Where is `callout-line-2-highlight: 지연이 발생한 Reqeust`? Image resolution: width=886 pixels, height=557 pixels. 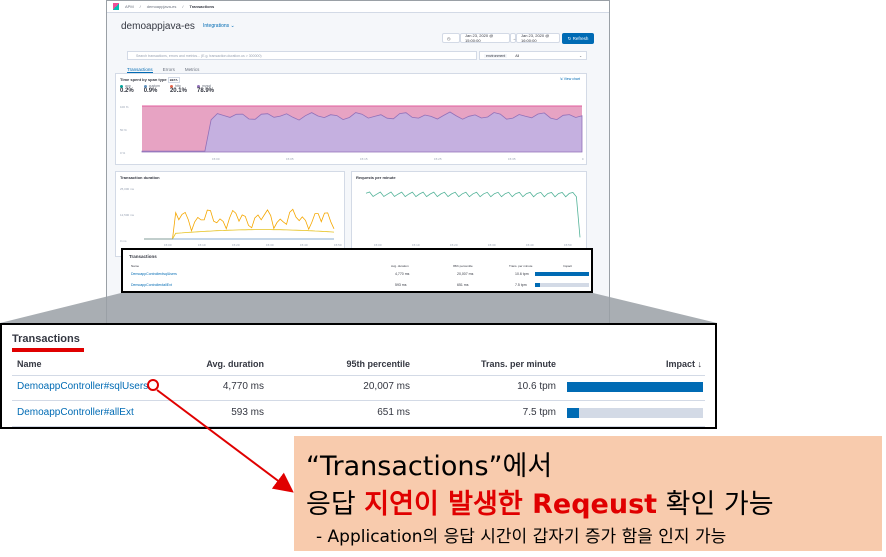
callout-line-2-highlight: 지연이 발생한 Reqeust is located at coordinates (511, 504).